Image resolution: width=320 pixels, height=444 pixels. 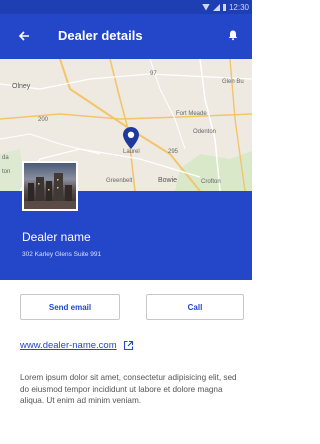 What do you see at coordinates (238, 7) in the screenshot?
I see `status-time: 12:30` at bounding box center [238, 7].